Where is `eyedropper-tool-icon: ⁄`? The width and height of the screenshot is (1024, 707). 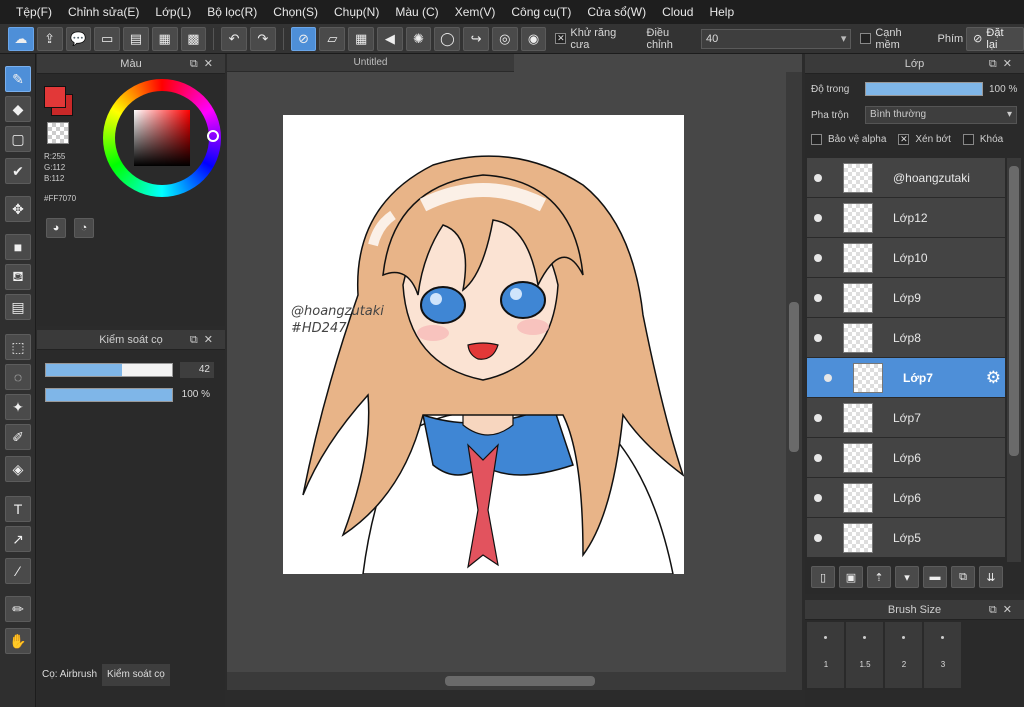
eyedropper-tool-icon: ⁄ is located at coordinates (18, 571).